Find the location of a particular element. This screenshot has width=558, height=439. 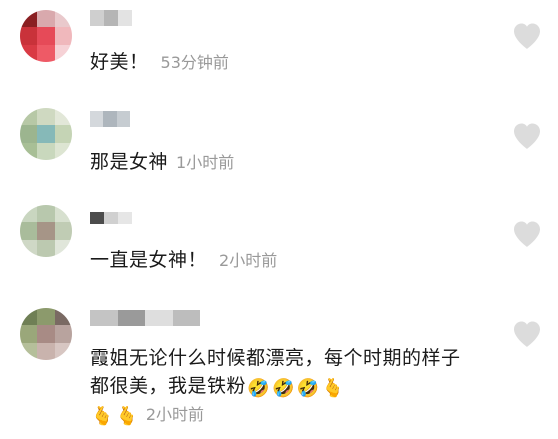

comment-body: 一直是女神！ 2小时前 is located at coordinates (294, 260).